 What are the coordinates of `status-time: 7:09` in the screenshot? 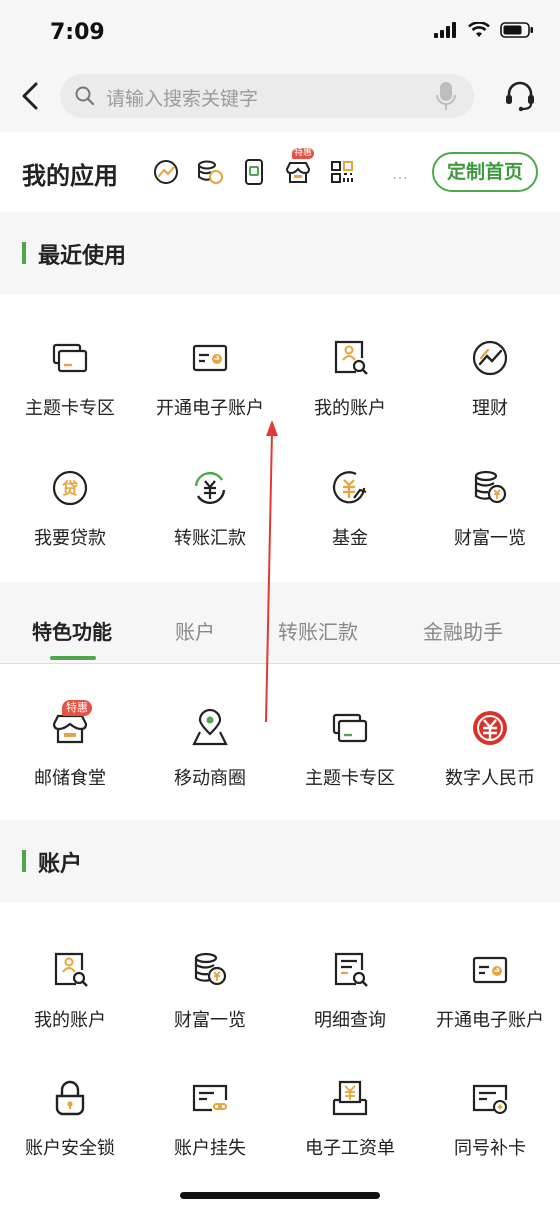 It's located at (77, 32).